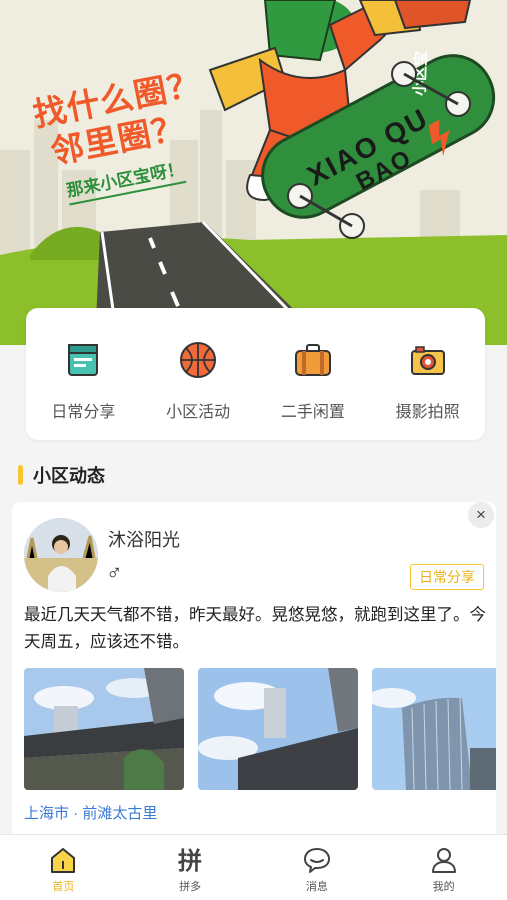 The image size is (507, 900). I want to click on home-icon, so click(63, 860).